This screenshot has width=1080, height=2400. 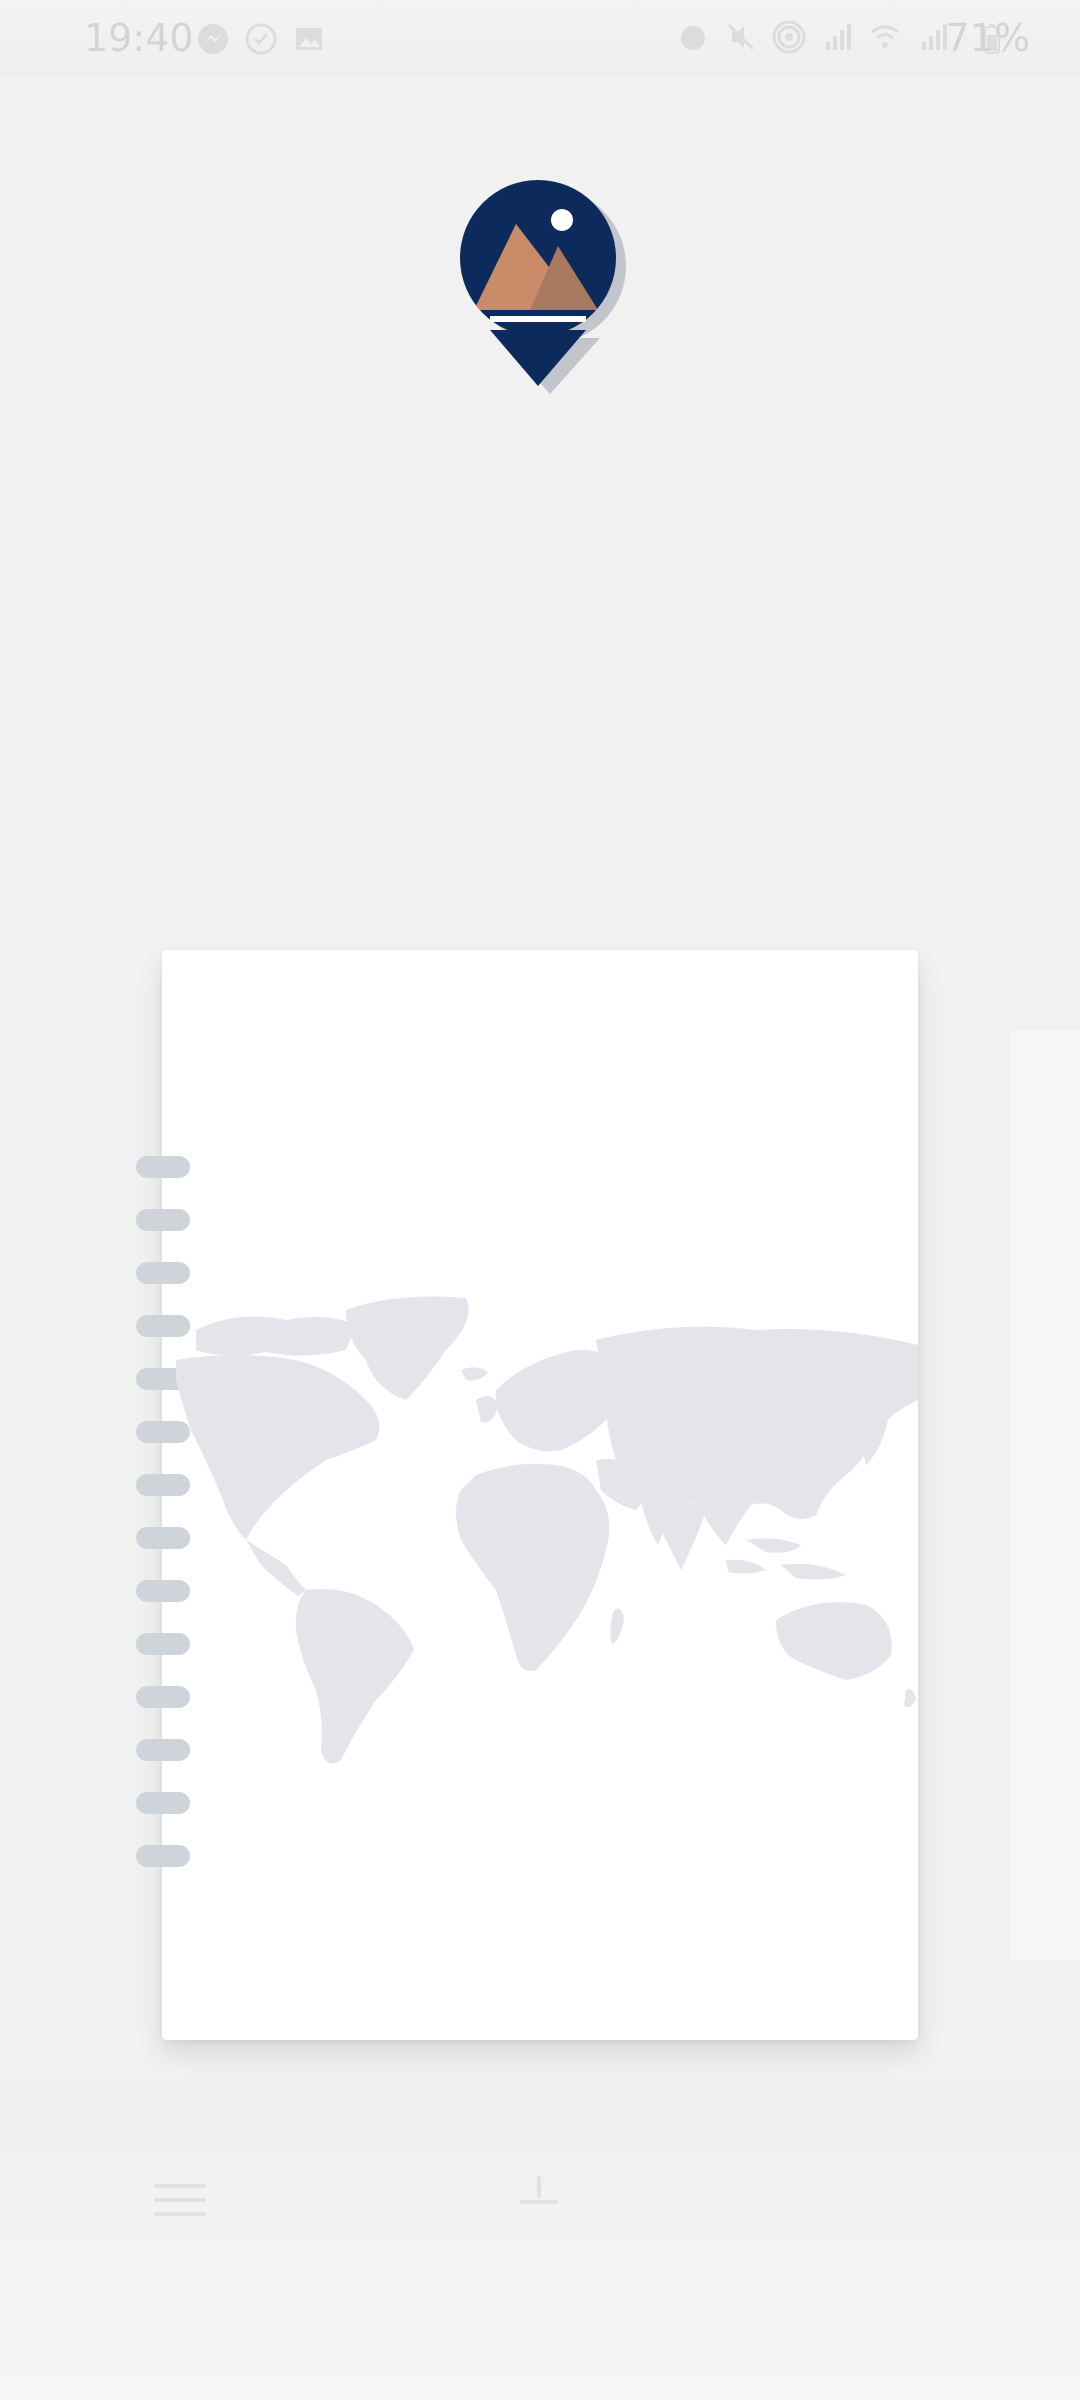 What do you see at coordinates (309, 39) in the screenshot?
I see `gallery-icon` at bounding box center [309, 39].